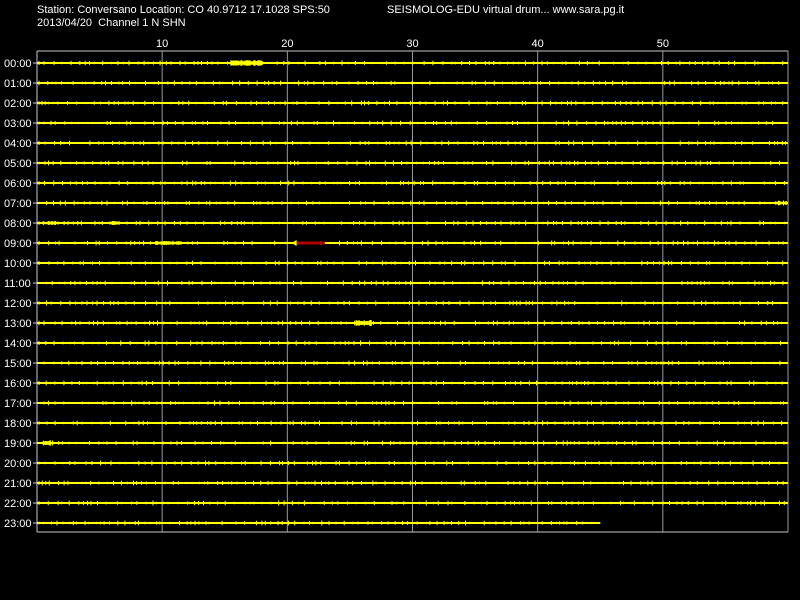 The height and width of the screenshot is (600, 800). I want to click on x-tick-label-20: 20, so click(287, 44).